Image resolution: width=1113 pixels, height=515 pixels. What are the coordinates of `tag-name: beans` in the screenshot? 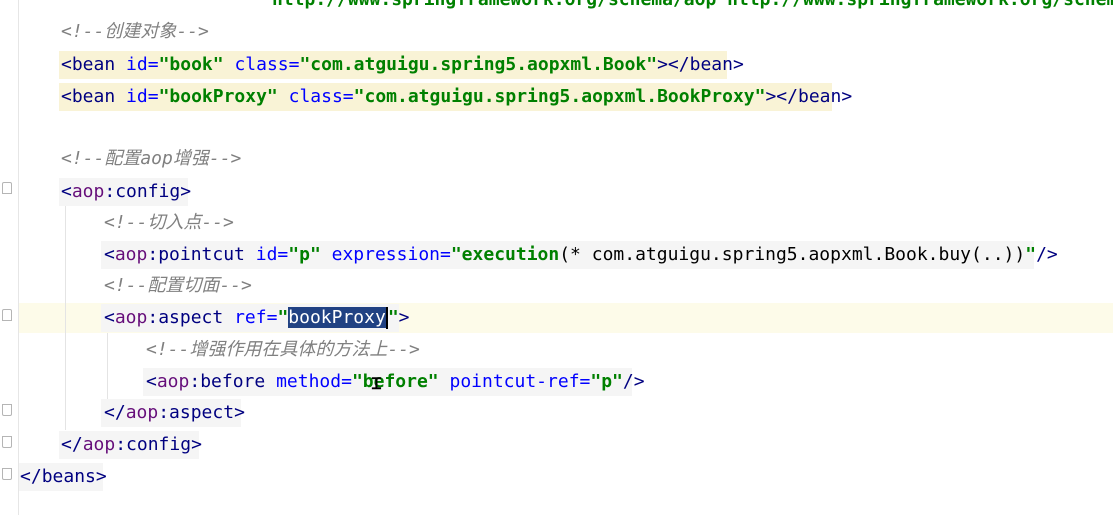 It's located at (68, 476).